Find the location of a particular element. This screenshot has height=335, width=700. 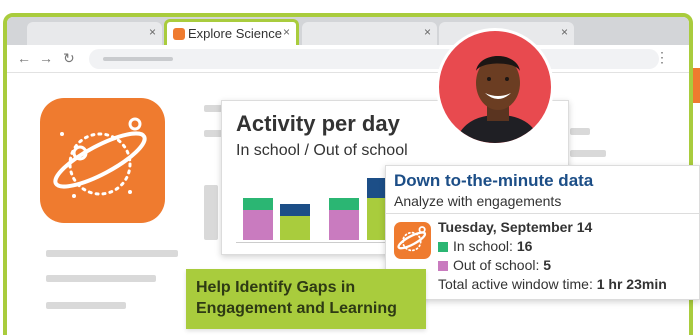

kebab-menu-icon: ⋮ is located at coordinates (662, 57).